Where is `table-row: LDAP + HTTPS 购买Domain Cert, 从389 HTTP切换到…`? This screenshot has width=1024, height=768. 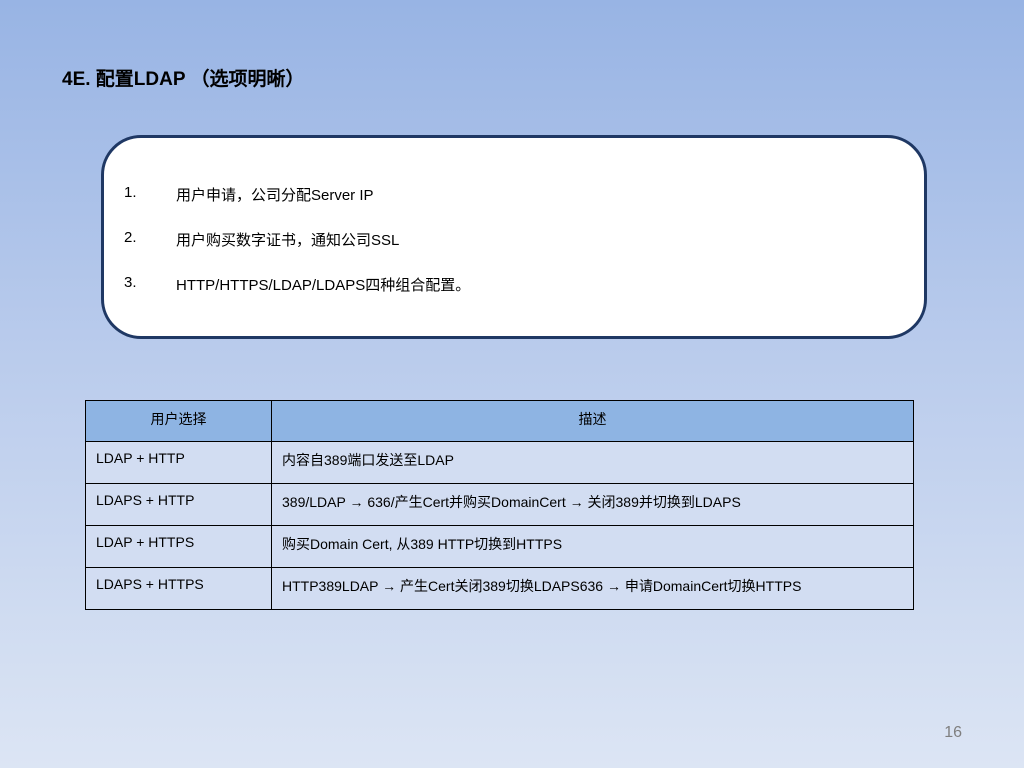
table-row: LDAP + HTTPS 购买Domain Cert, 从389 HTTP切换到… is located at coordinates (499, 546).